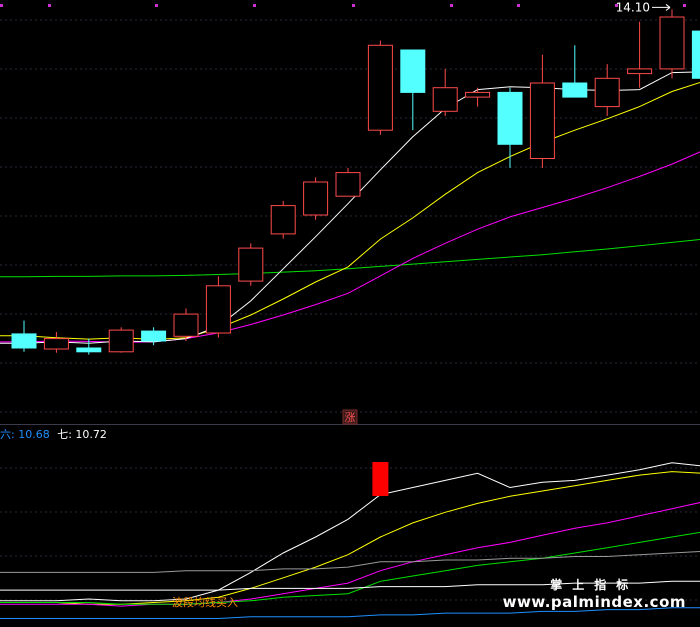 The height and width of the screenshot is (627, 700). I want to click on signal-badge-text: 涨, so click(350, 417).